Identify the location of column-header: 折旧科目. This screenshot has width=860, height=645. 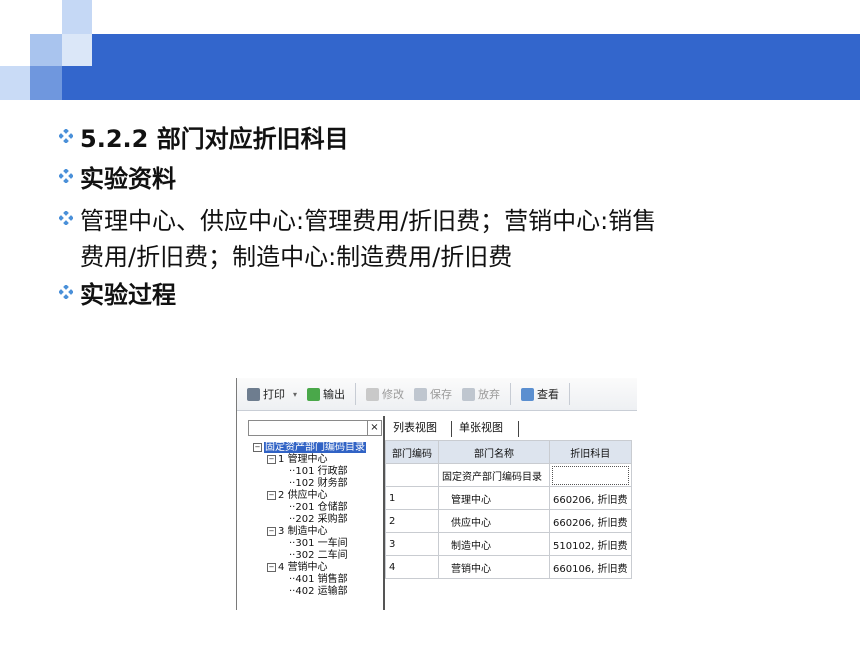
(590, 452).